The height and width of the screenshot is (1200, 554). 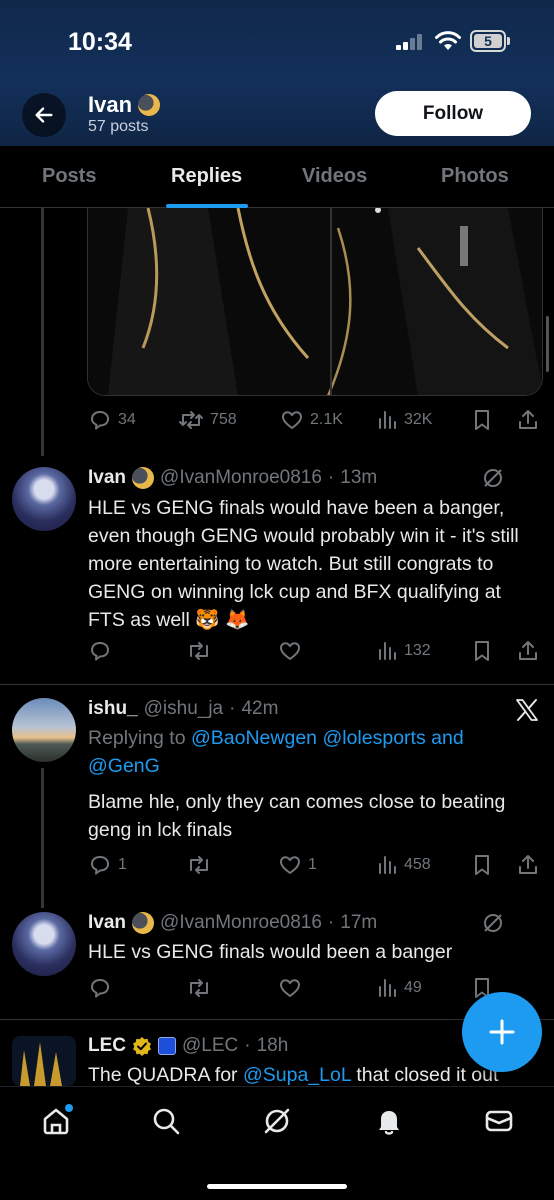 I want to click on search-icon, so click(x=166, y=1121).